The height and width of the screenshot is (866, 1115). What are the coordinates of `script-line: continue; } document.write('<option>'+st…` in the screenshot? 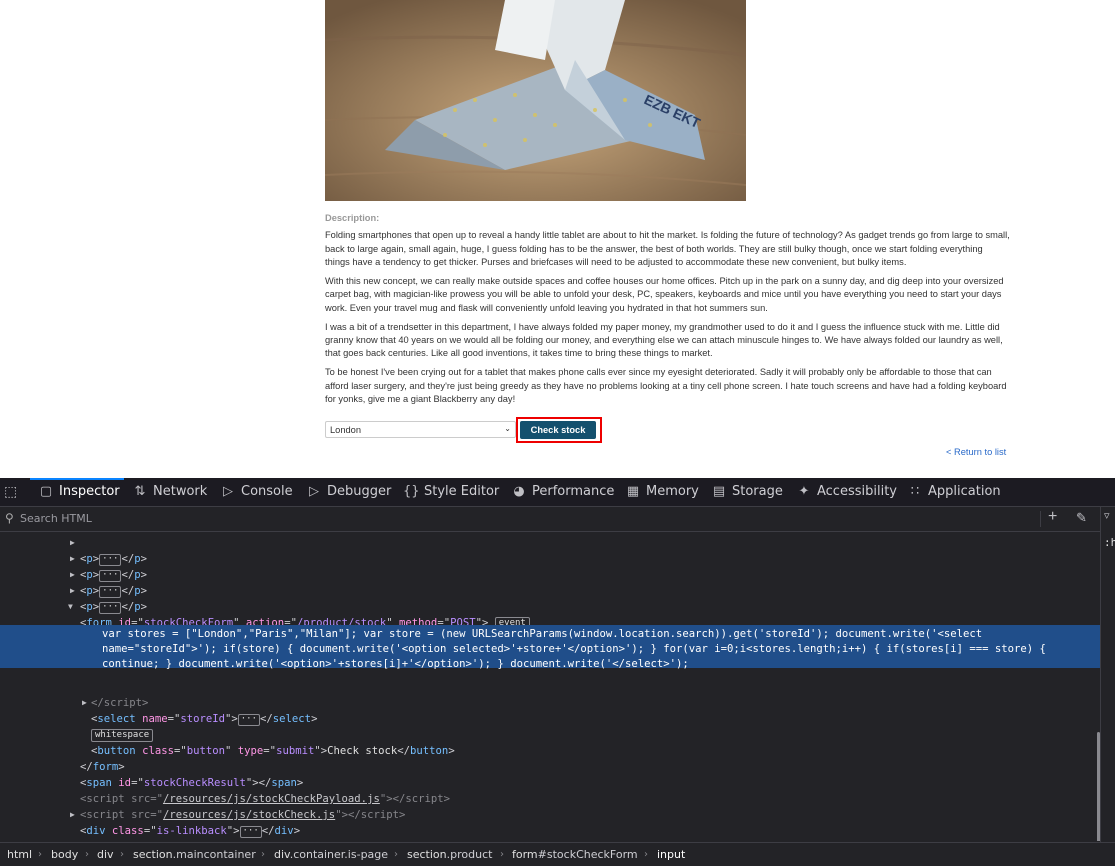 It's located at (395, 664).